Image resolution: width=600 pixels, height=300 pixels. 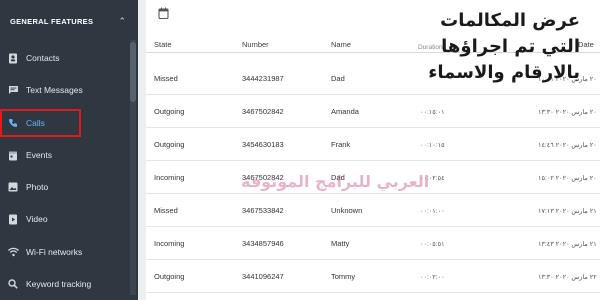 What do you see at coordinates (63, 155) in the screenshot?
I see `sidebar-item-events: Events` at bounding box center [63, 155].